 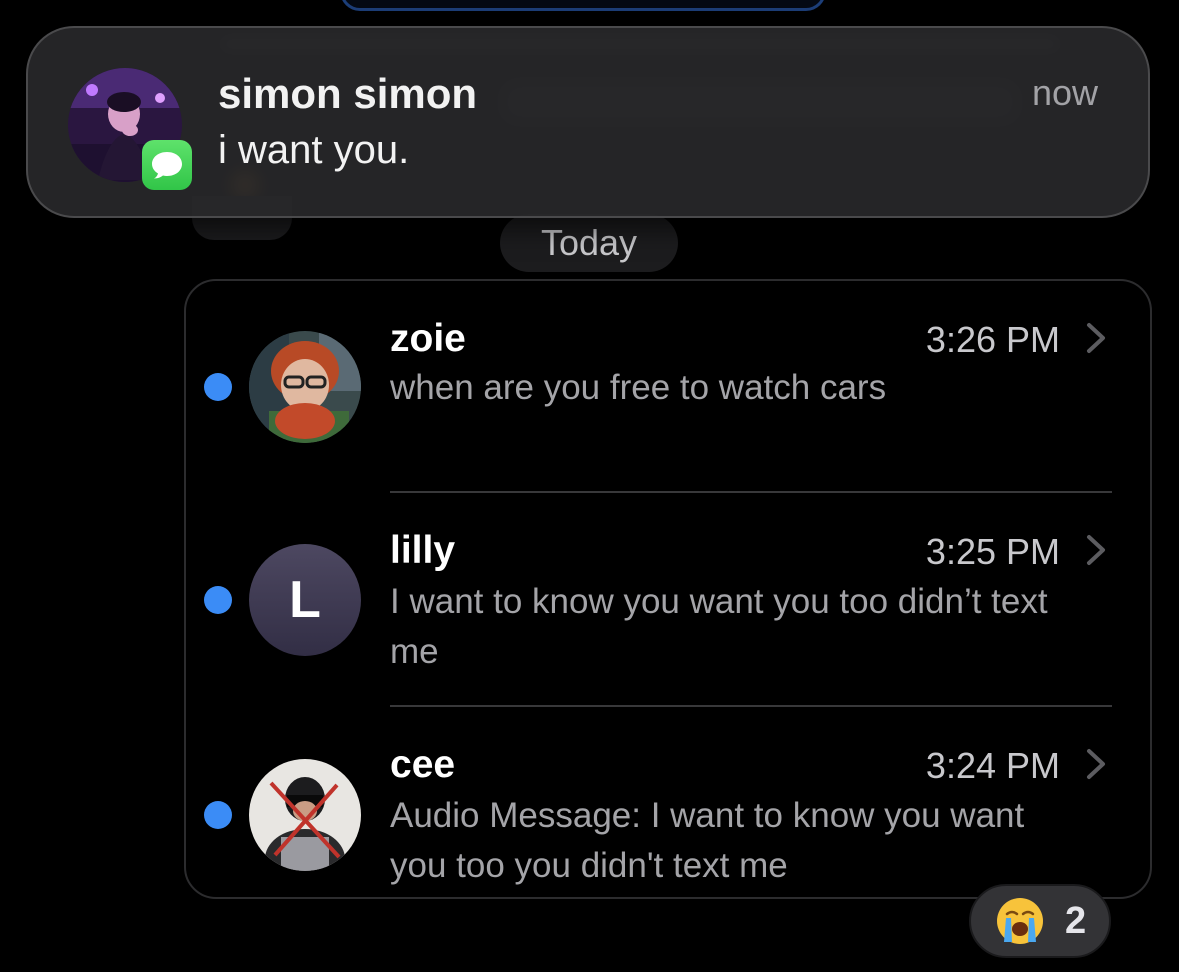 I want to click on reaction-pill: 2, so click(x=1040, y=921).